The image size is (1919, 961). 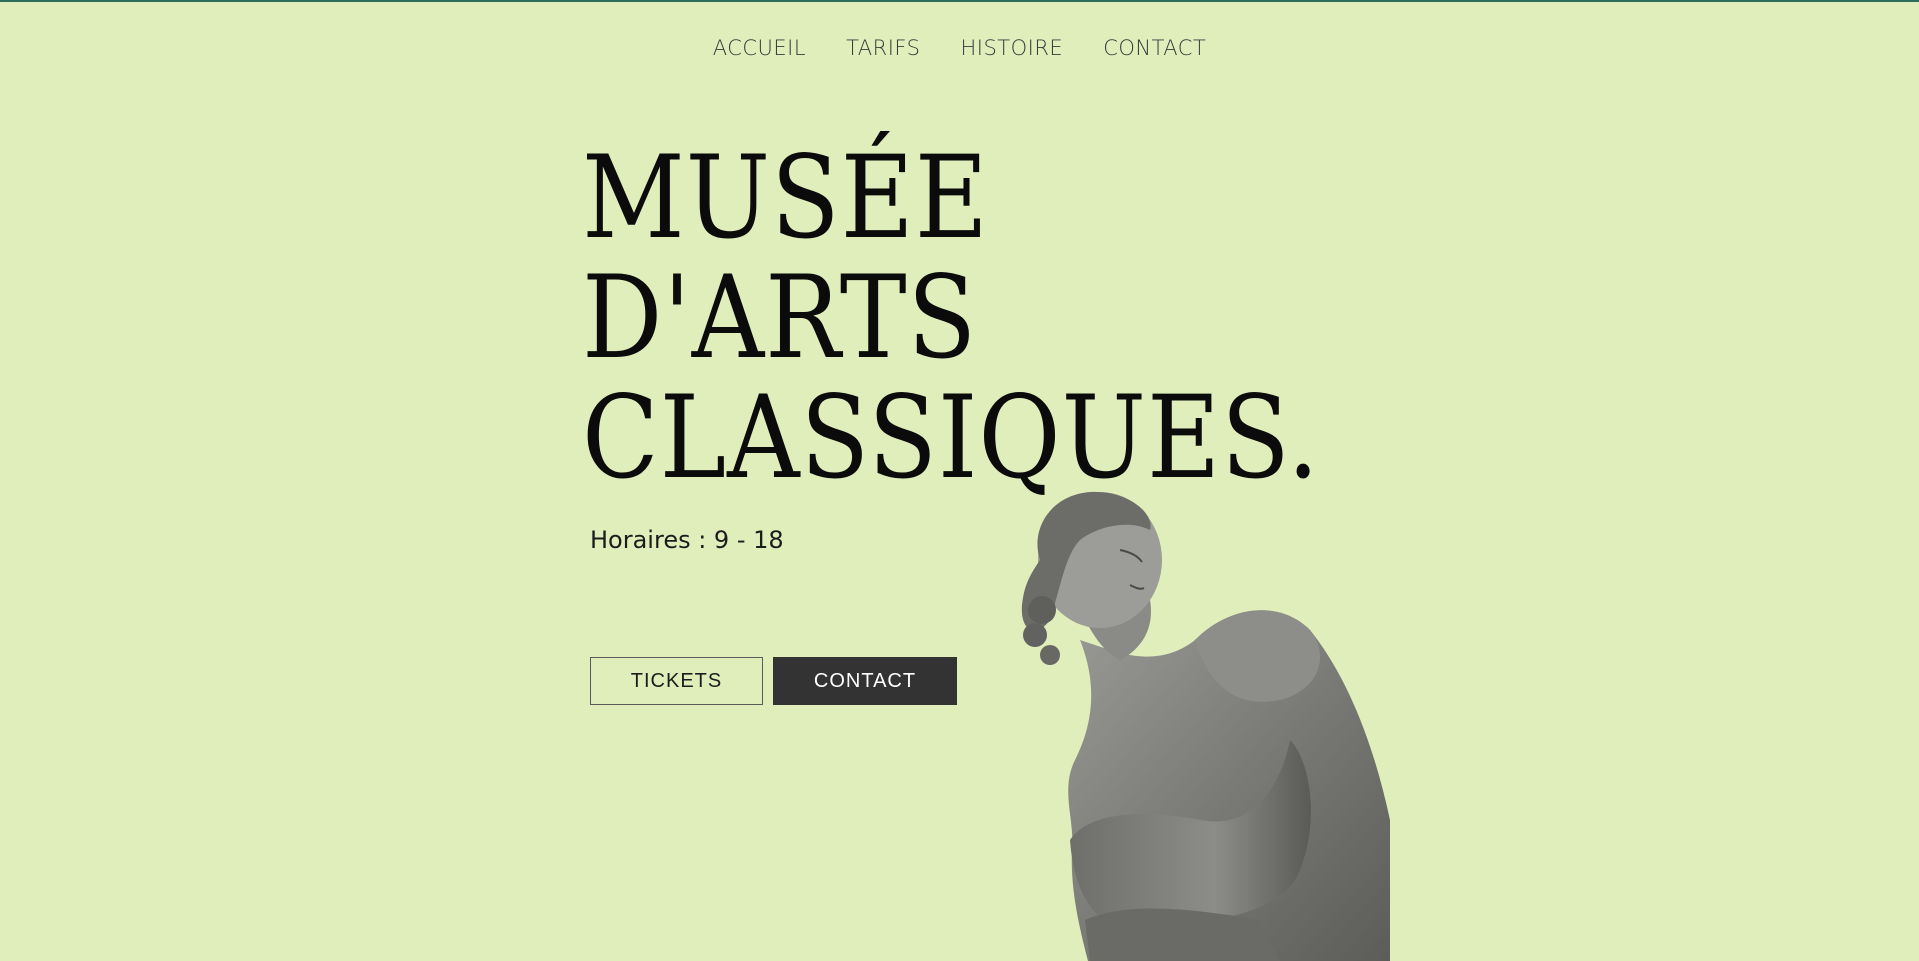 I want to click on tickets-button: TICKETS, so click(x=676, y=681).